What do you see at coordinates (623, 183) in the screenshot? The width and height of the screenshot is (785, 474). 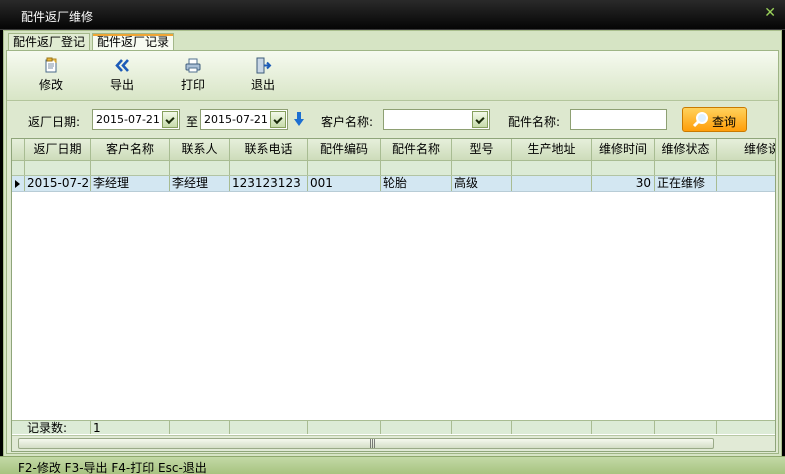 I see `cell-repair-time: 30` at bounding box center [623, 183].